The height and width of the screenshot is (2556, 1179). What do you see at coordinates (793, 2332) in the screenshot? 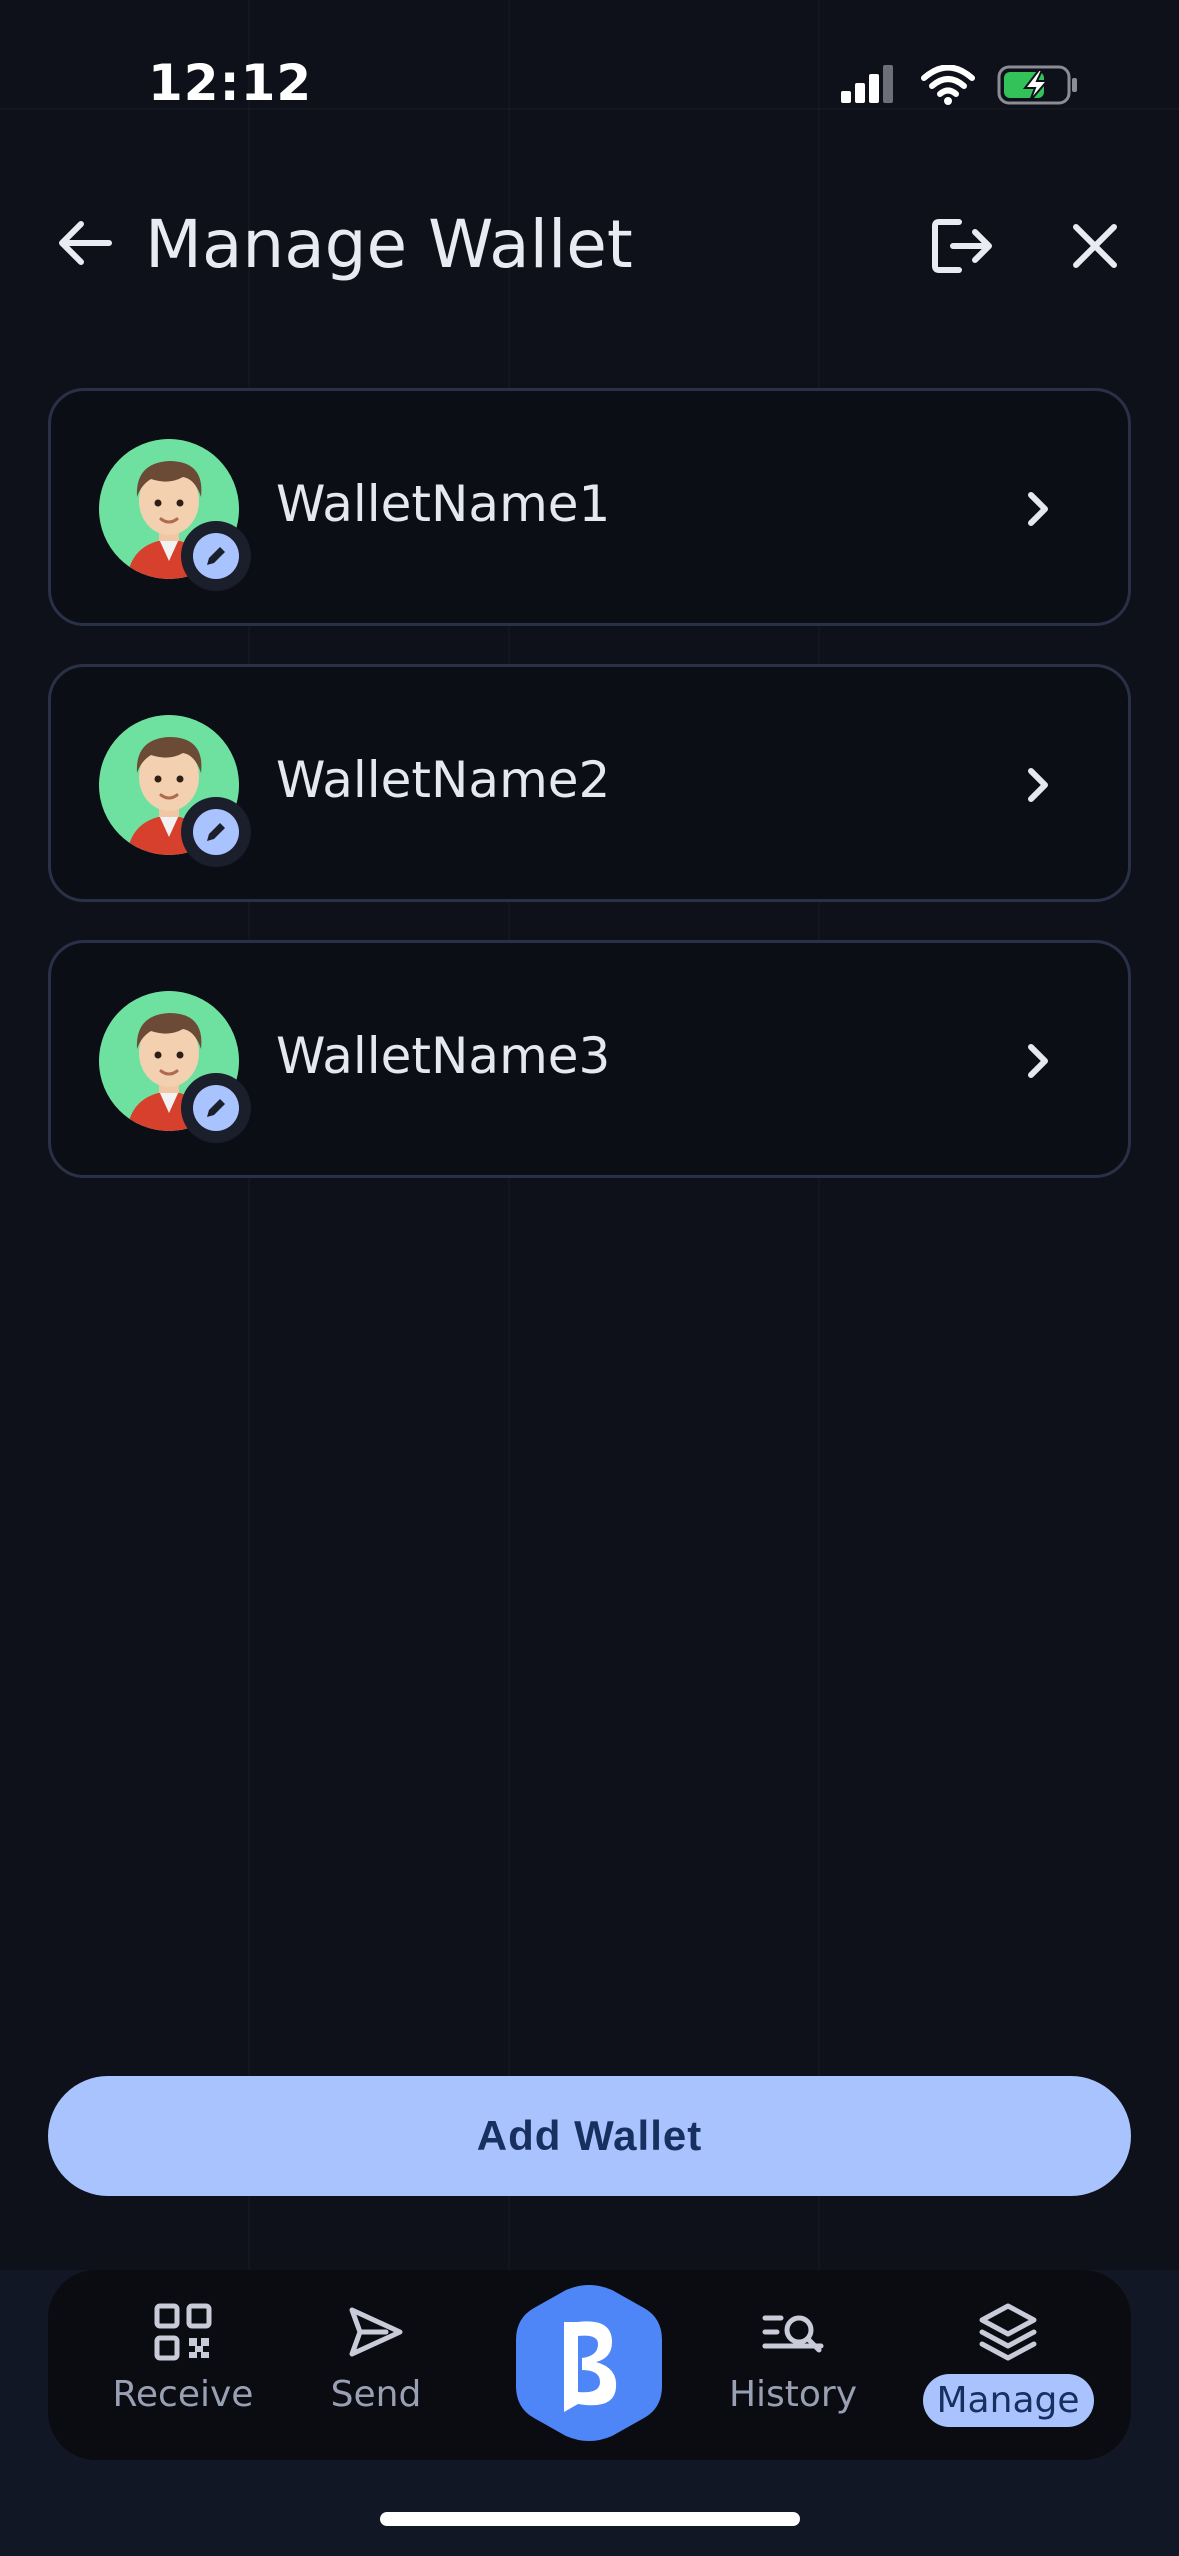
I see `history-search-icon` at bounding box center [793, 2332].